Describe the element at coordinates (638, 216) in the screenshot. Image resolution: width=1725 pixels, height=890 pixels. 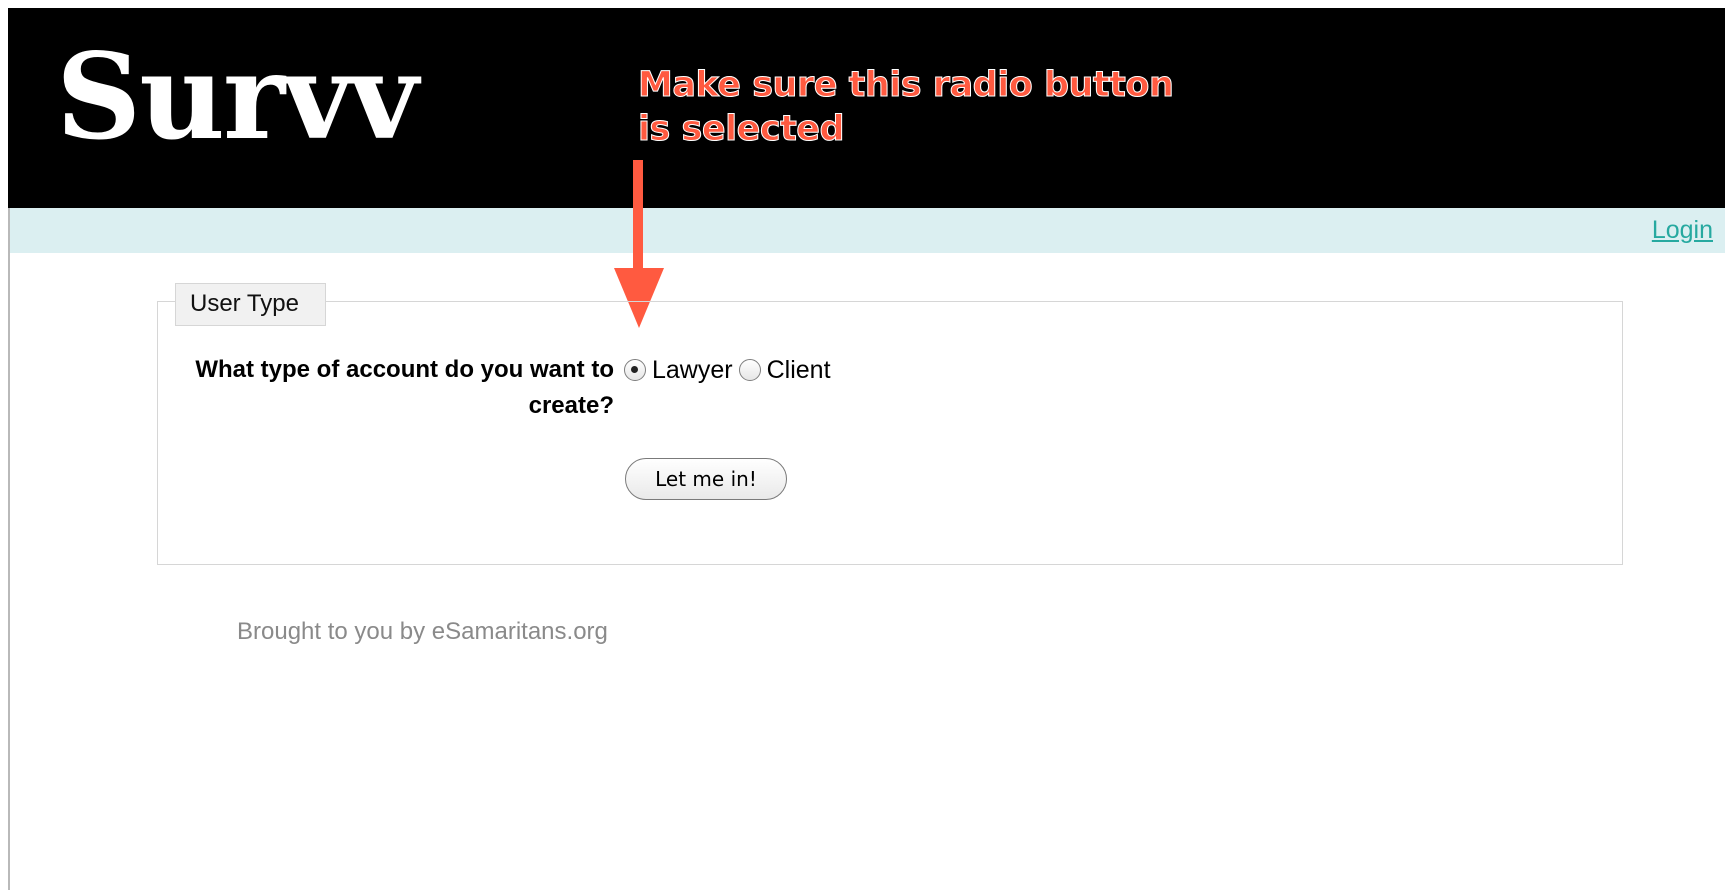
I see `arrow-shaft` at that location.